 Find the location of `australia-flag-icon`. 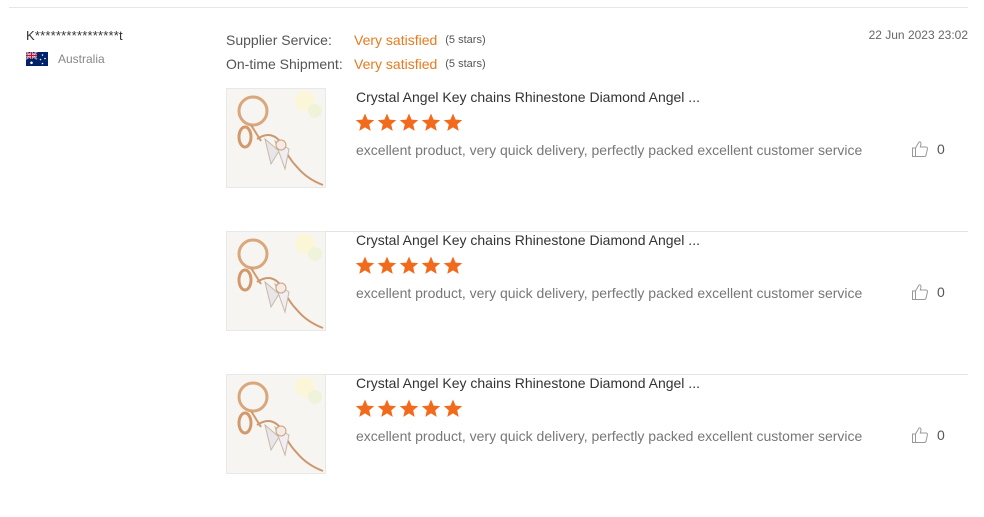

australia-flag-icon is located at coordinates (37, 59).